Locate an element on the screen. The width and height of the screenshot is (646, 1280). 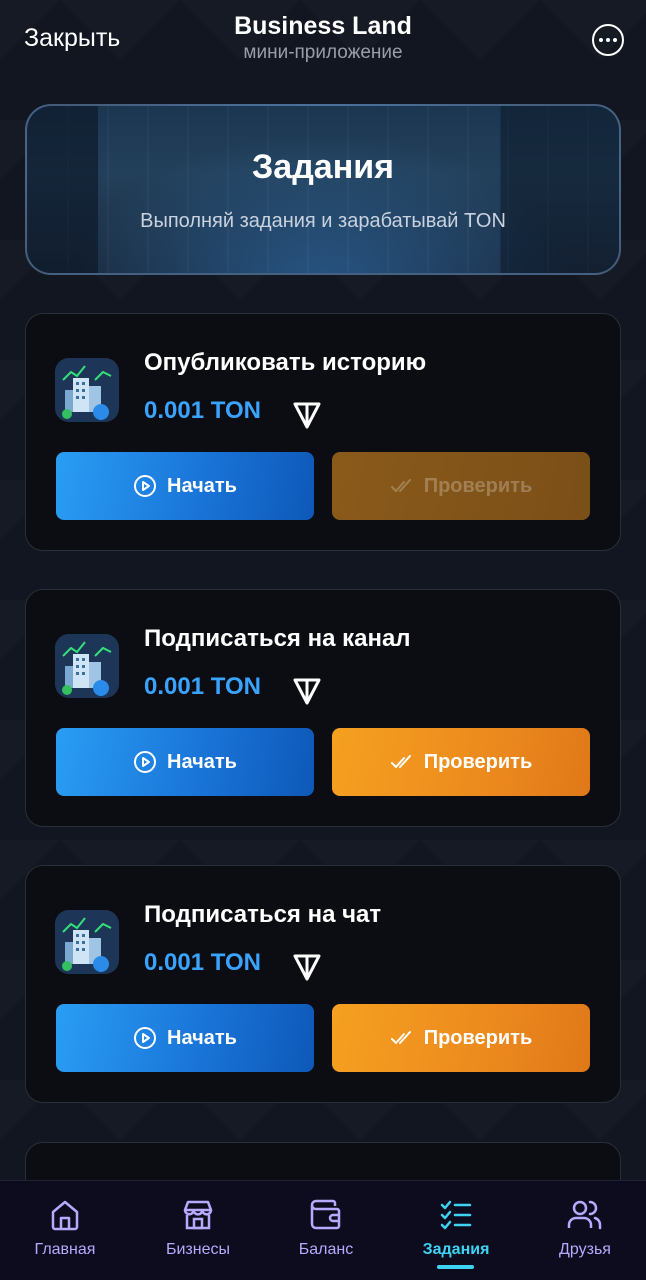
nav-label-tasks: Задания is located at coordinates (456, 1249).